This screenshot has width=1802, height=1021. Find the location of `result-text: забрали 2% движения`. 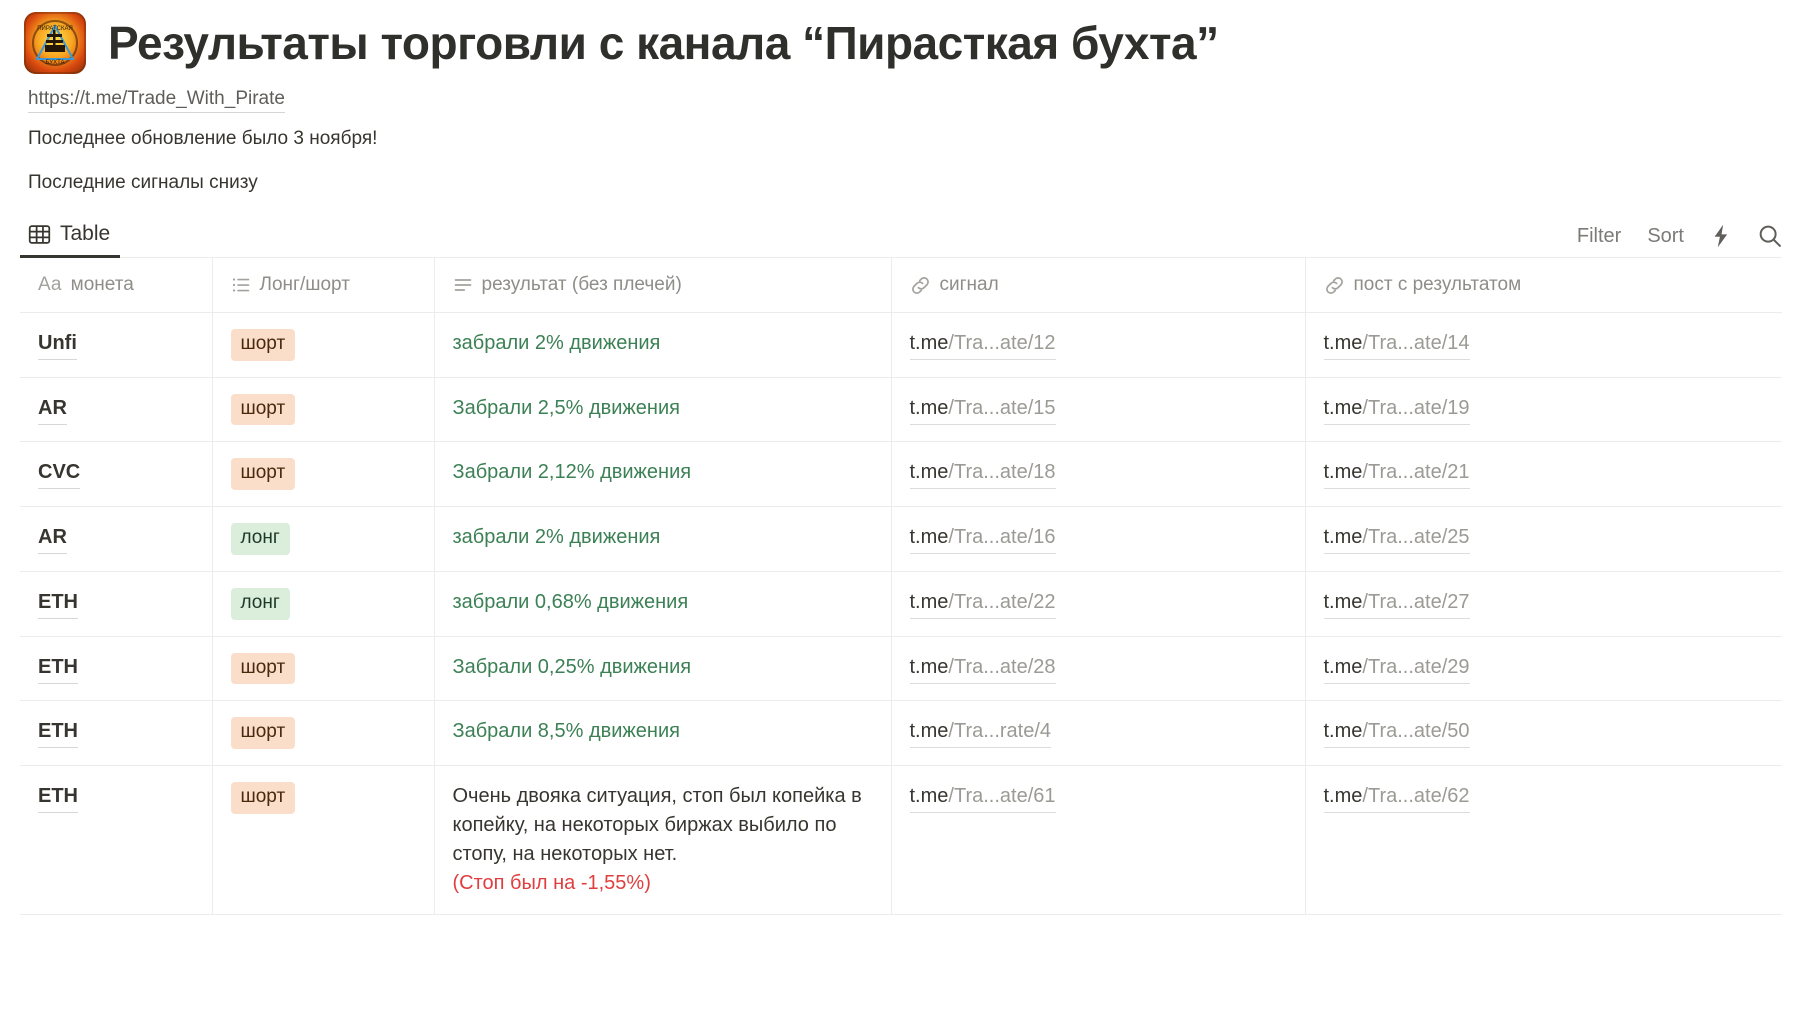

result-text: забрали 2% движения is located at coordinates (556, 537).